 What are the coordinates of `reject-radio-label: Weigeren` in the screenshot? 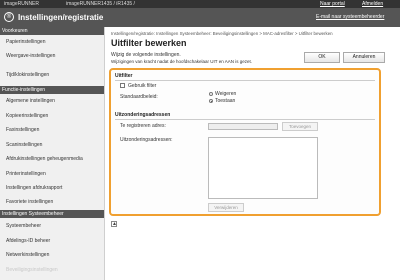 It's located at (226, 94).